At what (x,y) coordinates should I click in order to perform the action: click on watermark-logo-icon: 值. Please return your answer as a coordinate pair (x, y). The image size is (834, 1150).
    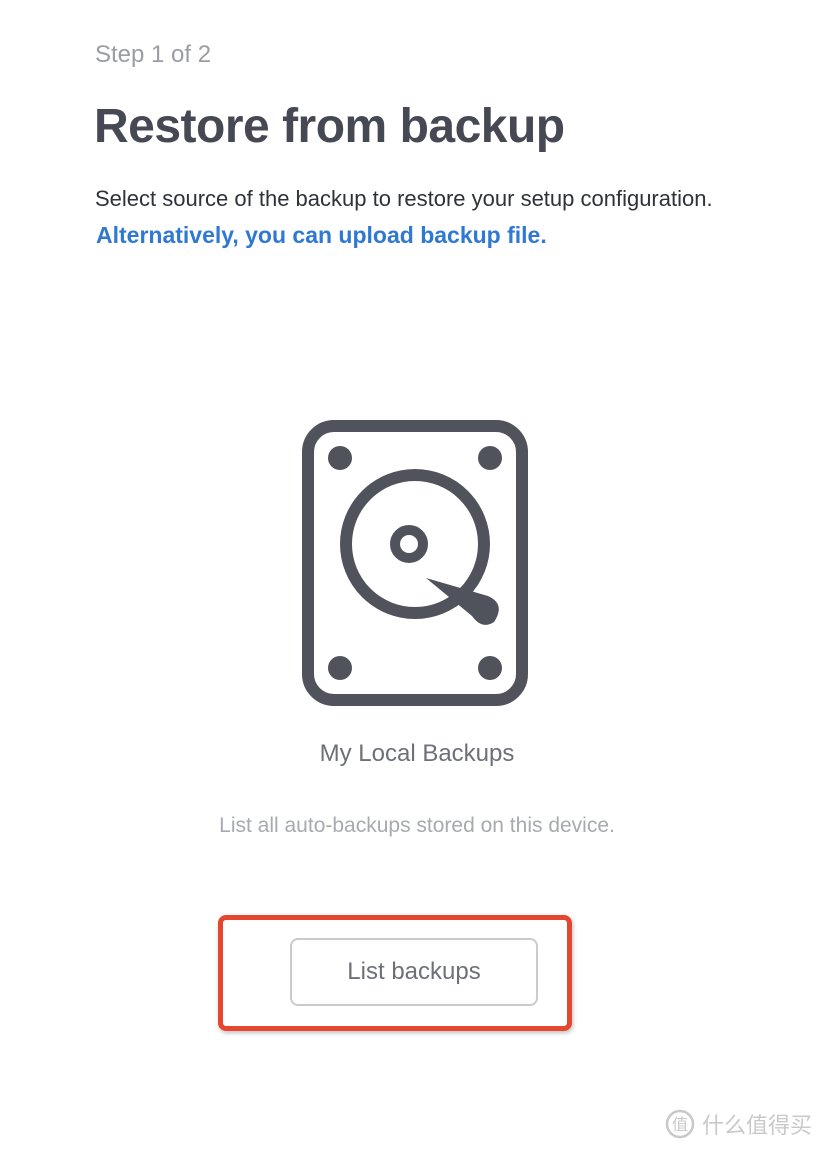
    Looking at the image, I should click on (680, 1124).